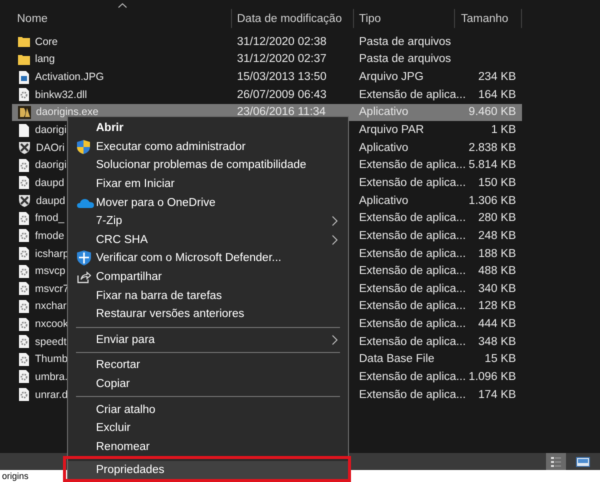  What do you see at coordinates (50, 148) in the screenshot?
I see `file-name: DAOri` at bounding box center [50, 148].